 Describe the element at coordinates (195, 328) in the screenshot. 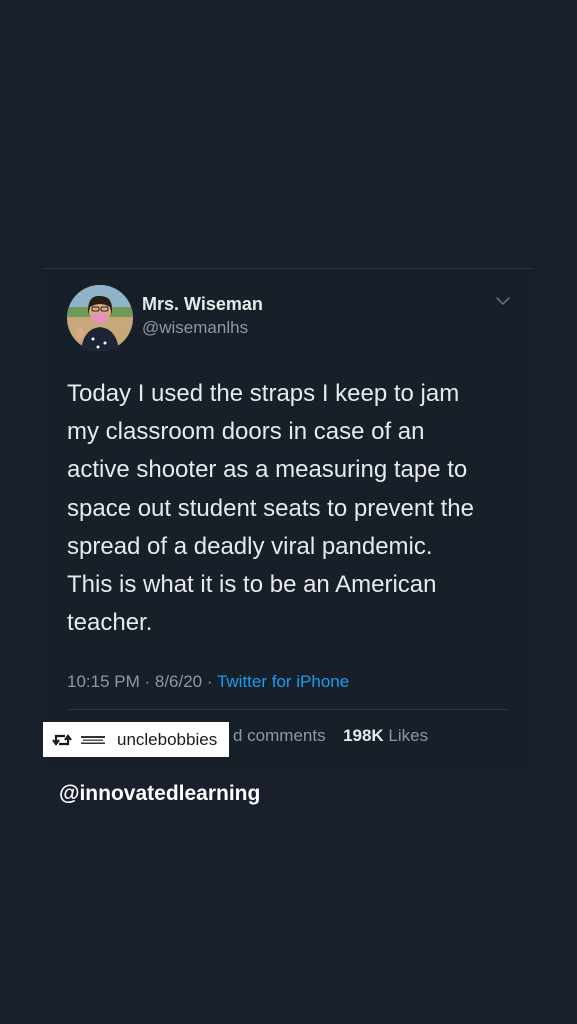

I see `user-handle: @wisemanlhs` at that location.